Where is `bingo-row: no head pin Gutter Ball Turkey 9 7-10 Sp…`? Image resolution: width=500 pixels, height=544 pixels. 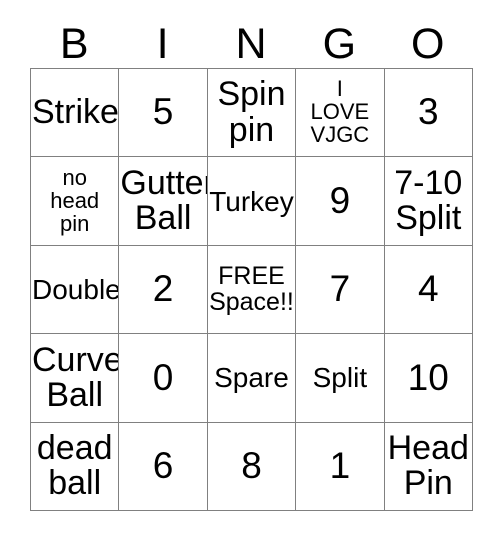
bingo-row: no head pin Gutter Ball Turkey 9 7-10 Sp… is located at coordinates (251, 201).